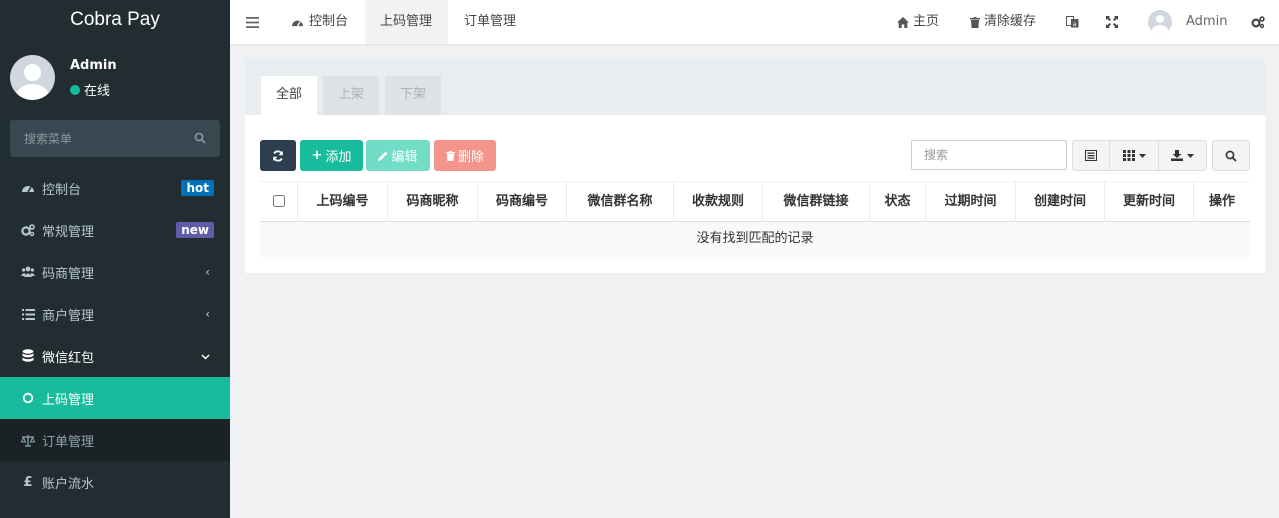 The height and width of the screenshot is (518, 1279). I want to click on top-navbar: 控制台 上码管理 订单管理 主页 清除缓存 a Admin, so click(754, 22).